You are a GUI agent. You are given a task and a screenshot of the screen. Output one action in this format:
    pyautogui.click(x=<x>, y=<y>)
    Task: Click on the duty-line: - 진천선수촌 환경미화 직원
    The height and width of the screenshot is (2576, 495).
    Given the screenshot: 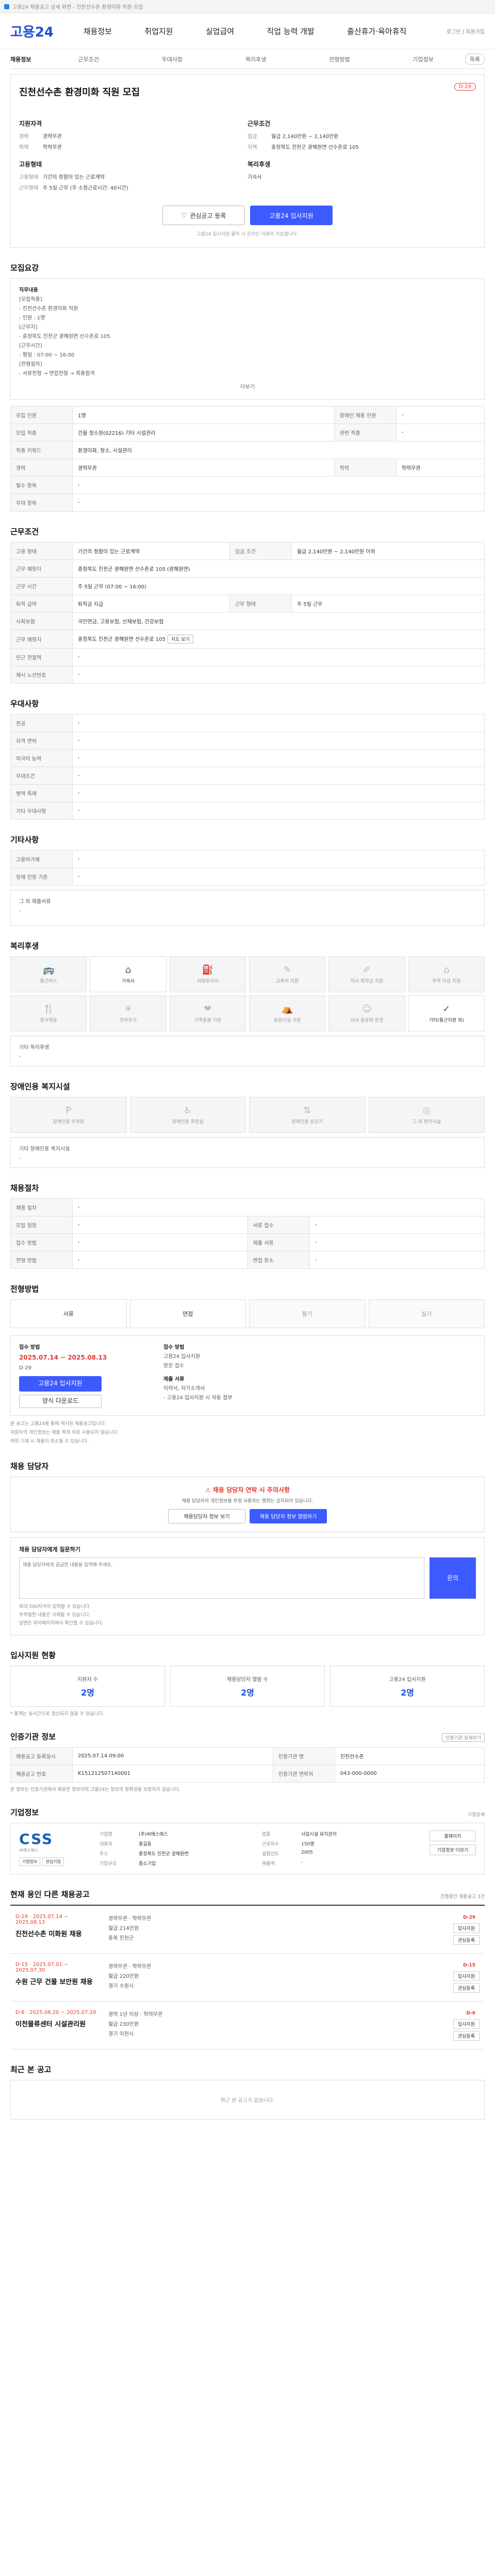 What is the action you would take?
    pyautogui.click(x=48, y=309)
    